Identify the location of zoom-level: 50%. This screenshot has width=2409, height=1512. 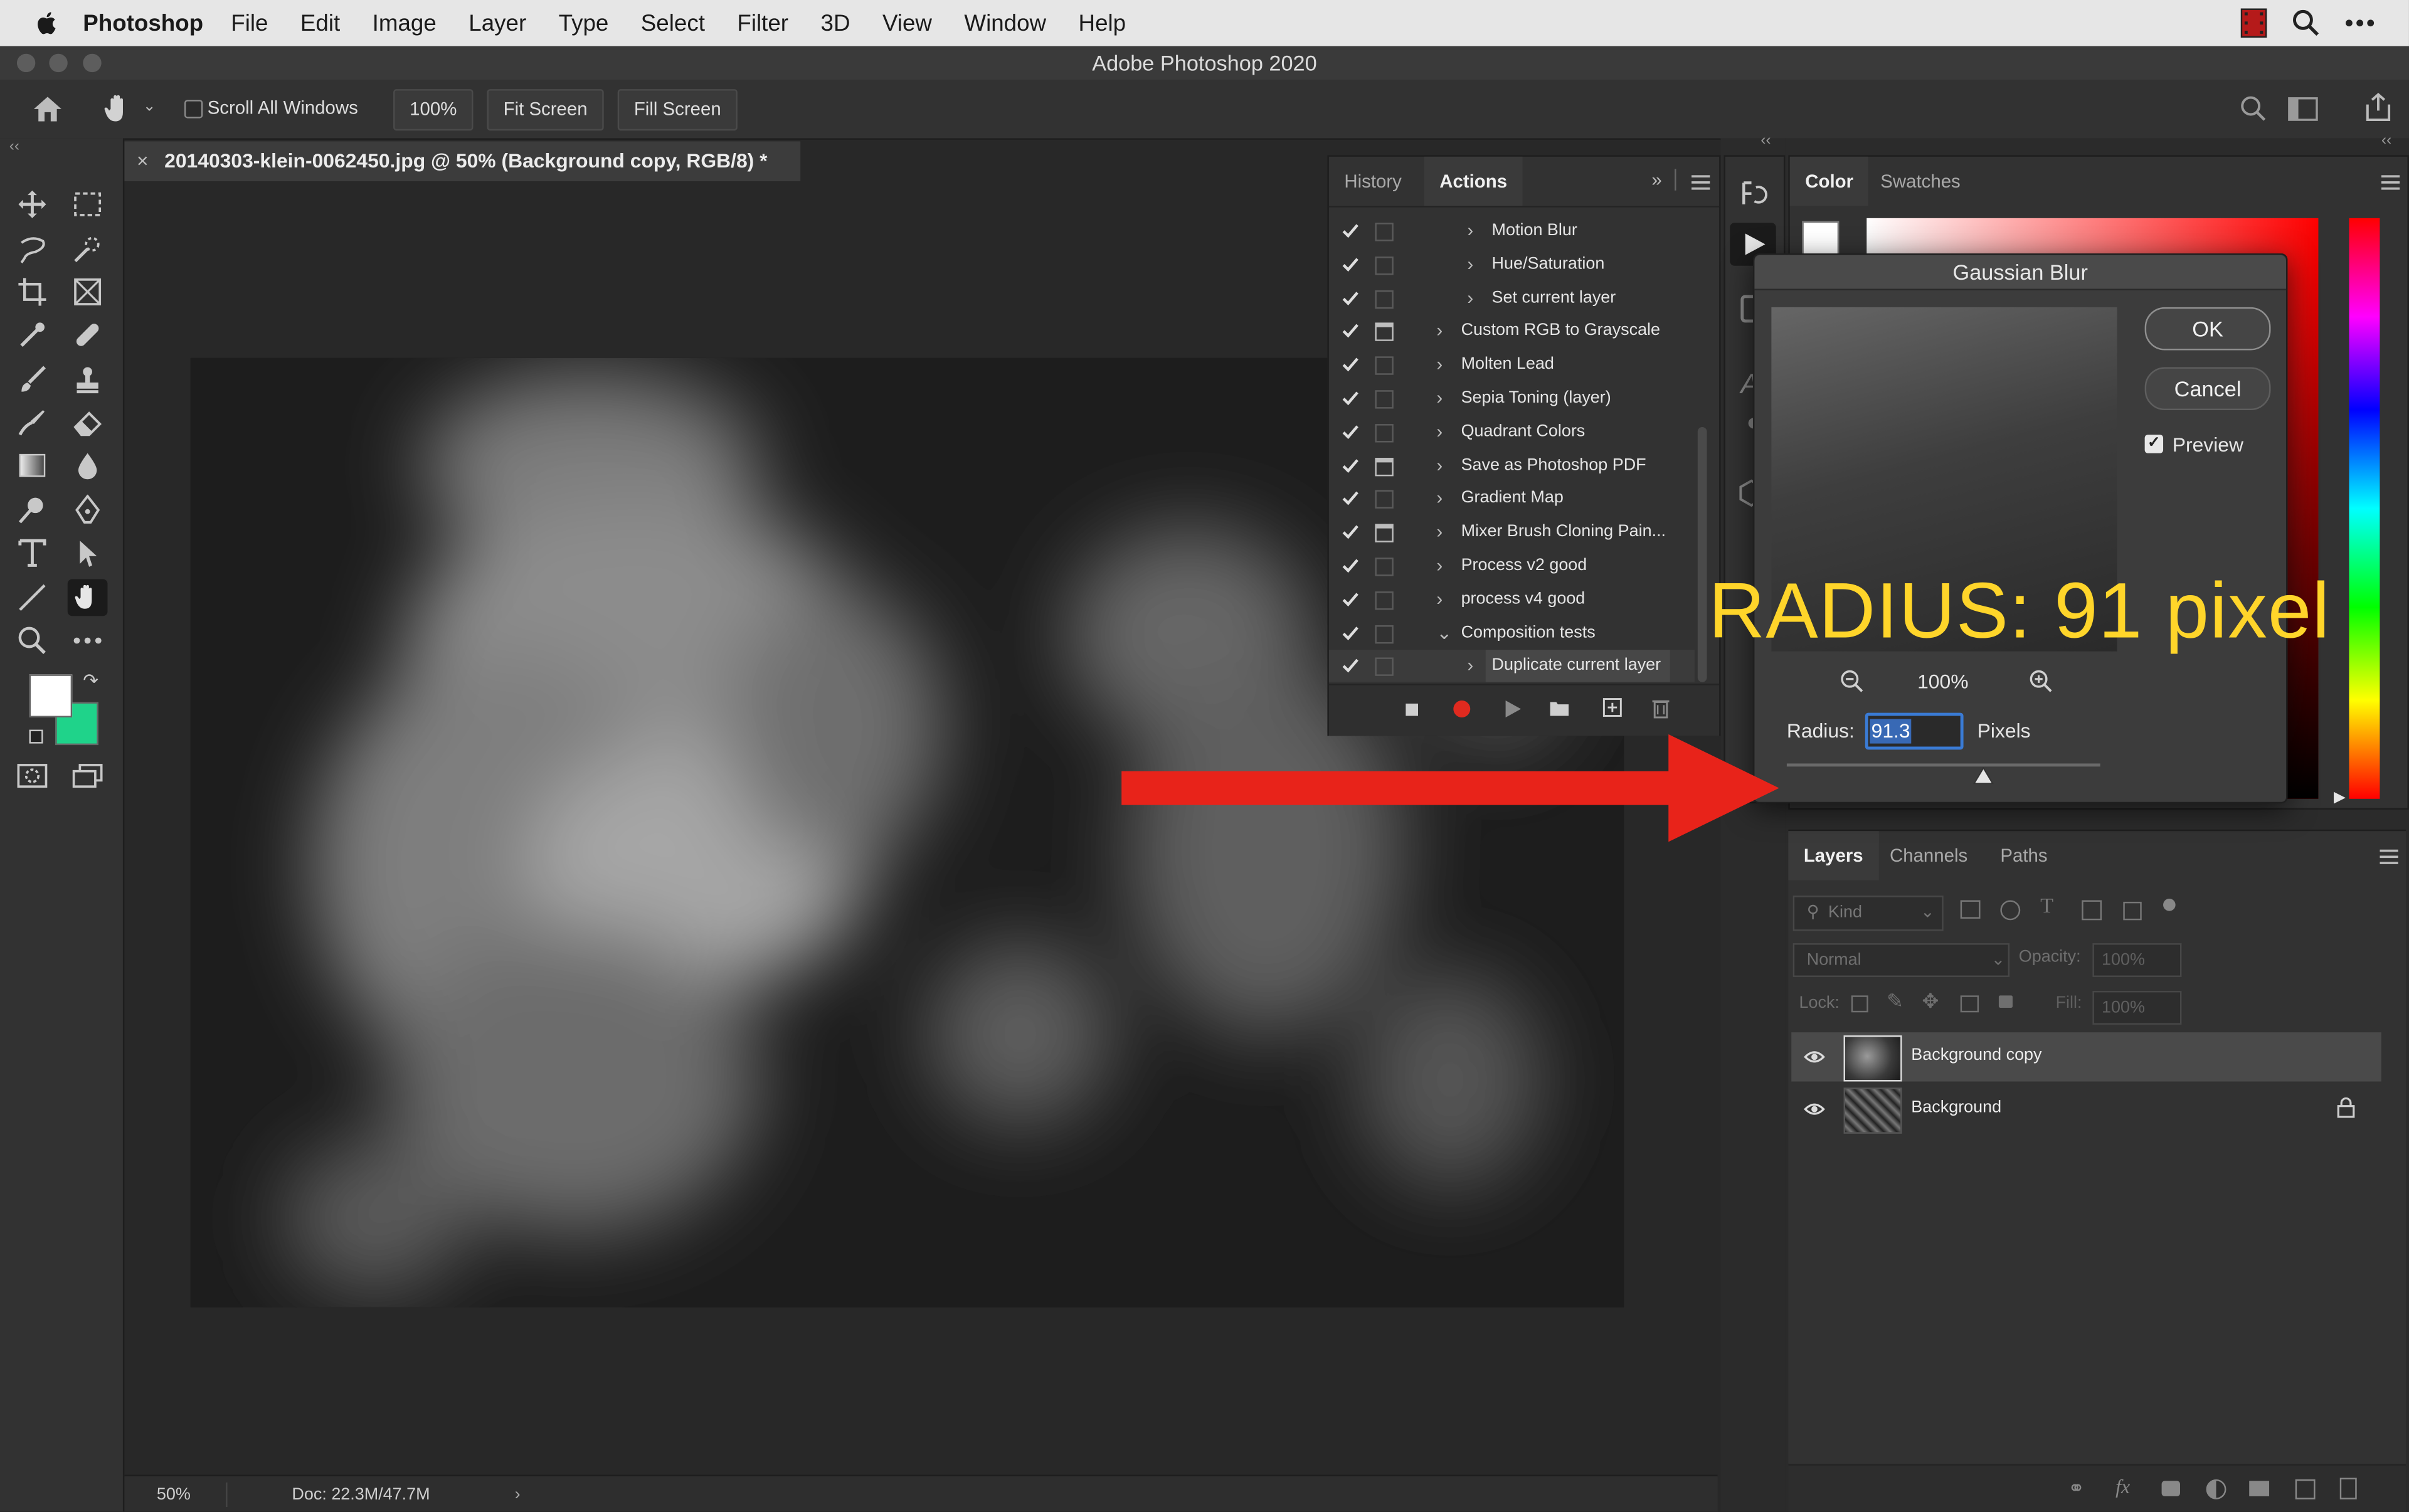
(174, 1493).